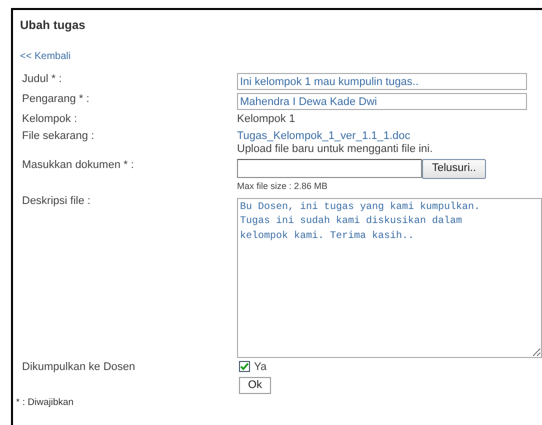  What do you see at coordinates (329, 168) in the screenshot?
I see `file-field` at bounding box center [329, 168].